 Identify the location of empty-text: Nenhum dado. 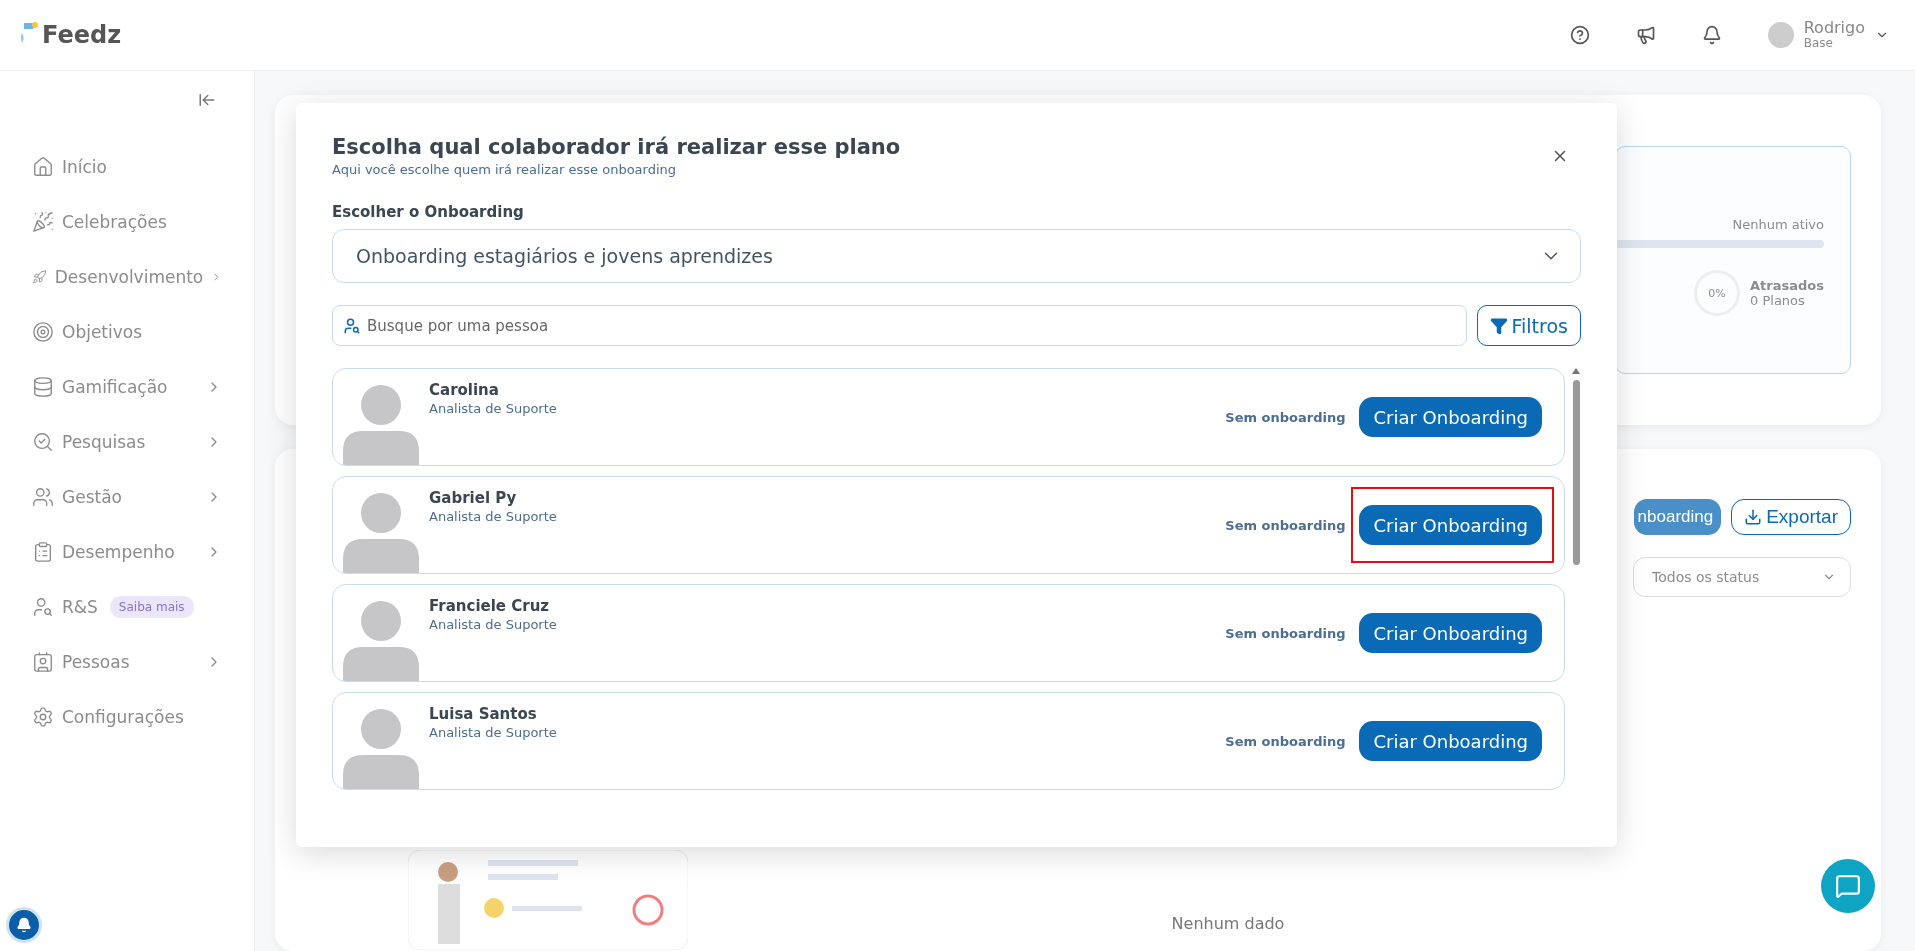
(1228, 923).